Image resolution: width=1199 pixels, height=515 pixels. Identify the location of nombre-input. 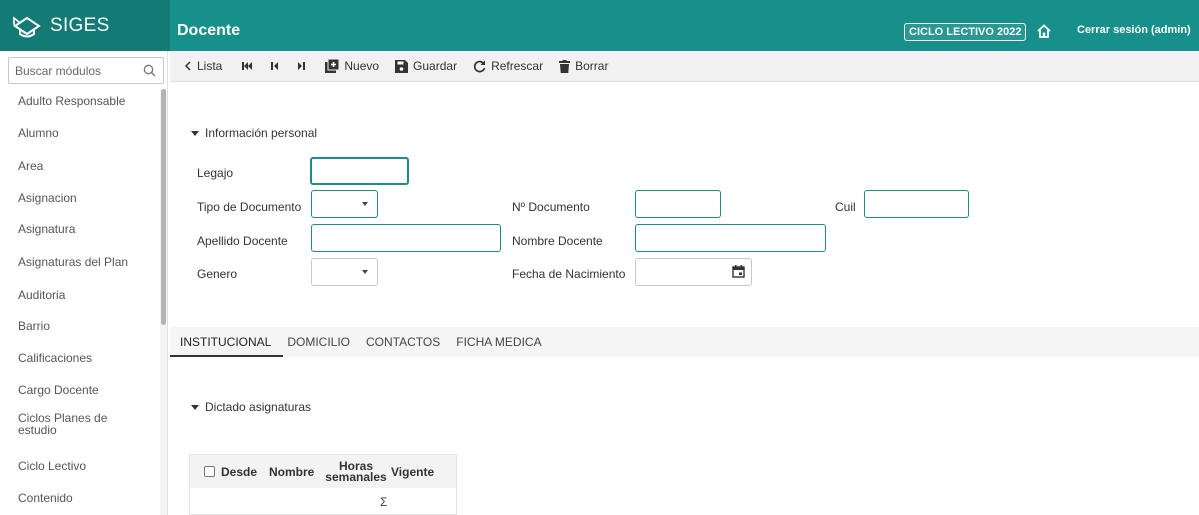
(730, 238).